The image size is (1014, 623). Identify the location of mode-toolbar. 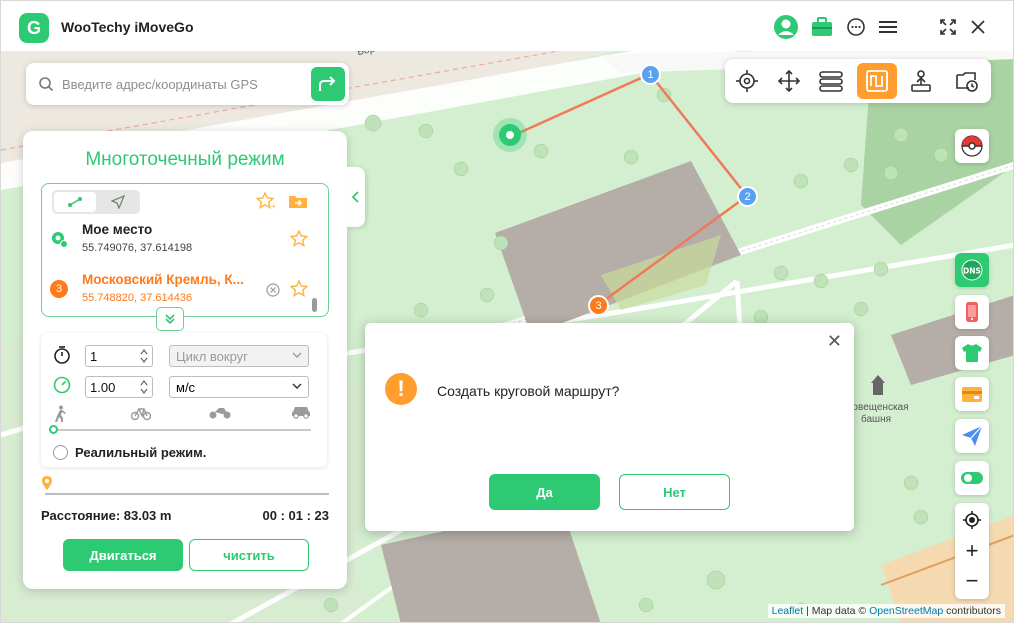
(858, 81).